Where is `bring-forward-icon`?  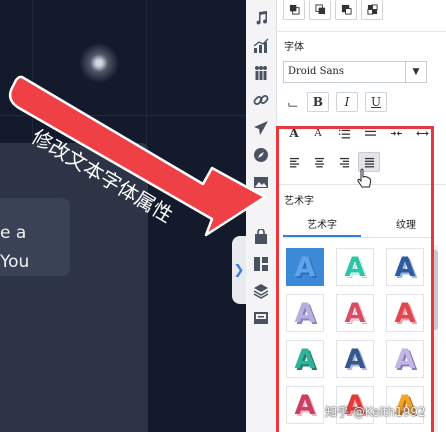
bring-forward-icon is located at coordinates (346, 9).